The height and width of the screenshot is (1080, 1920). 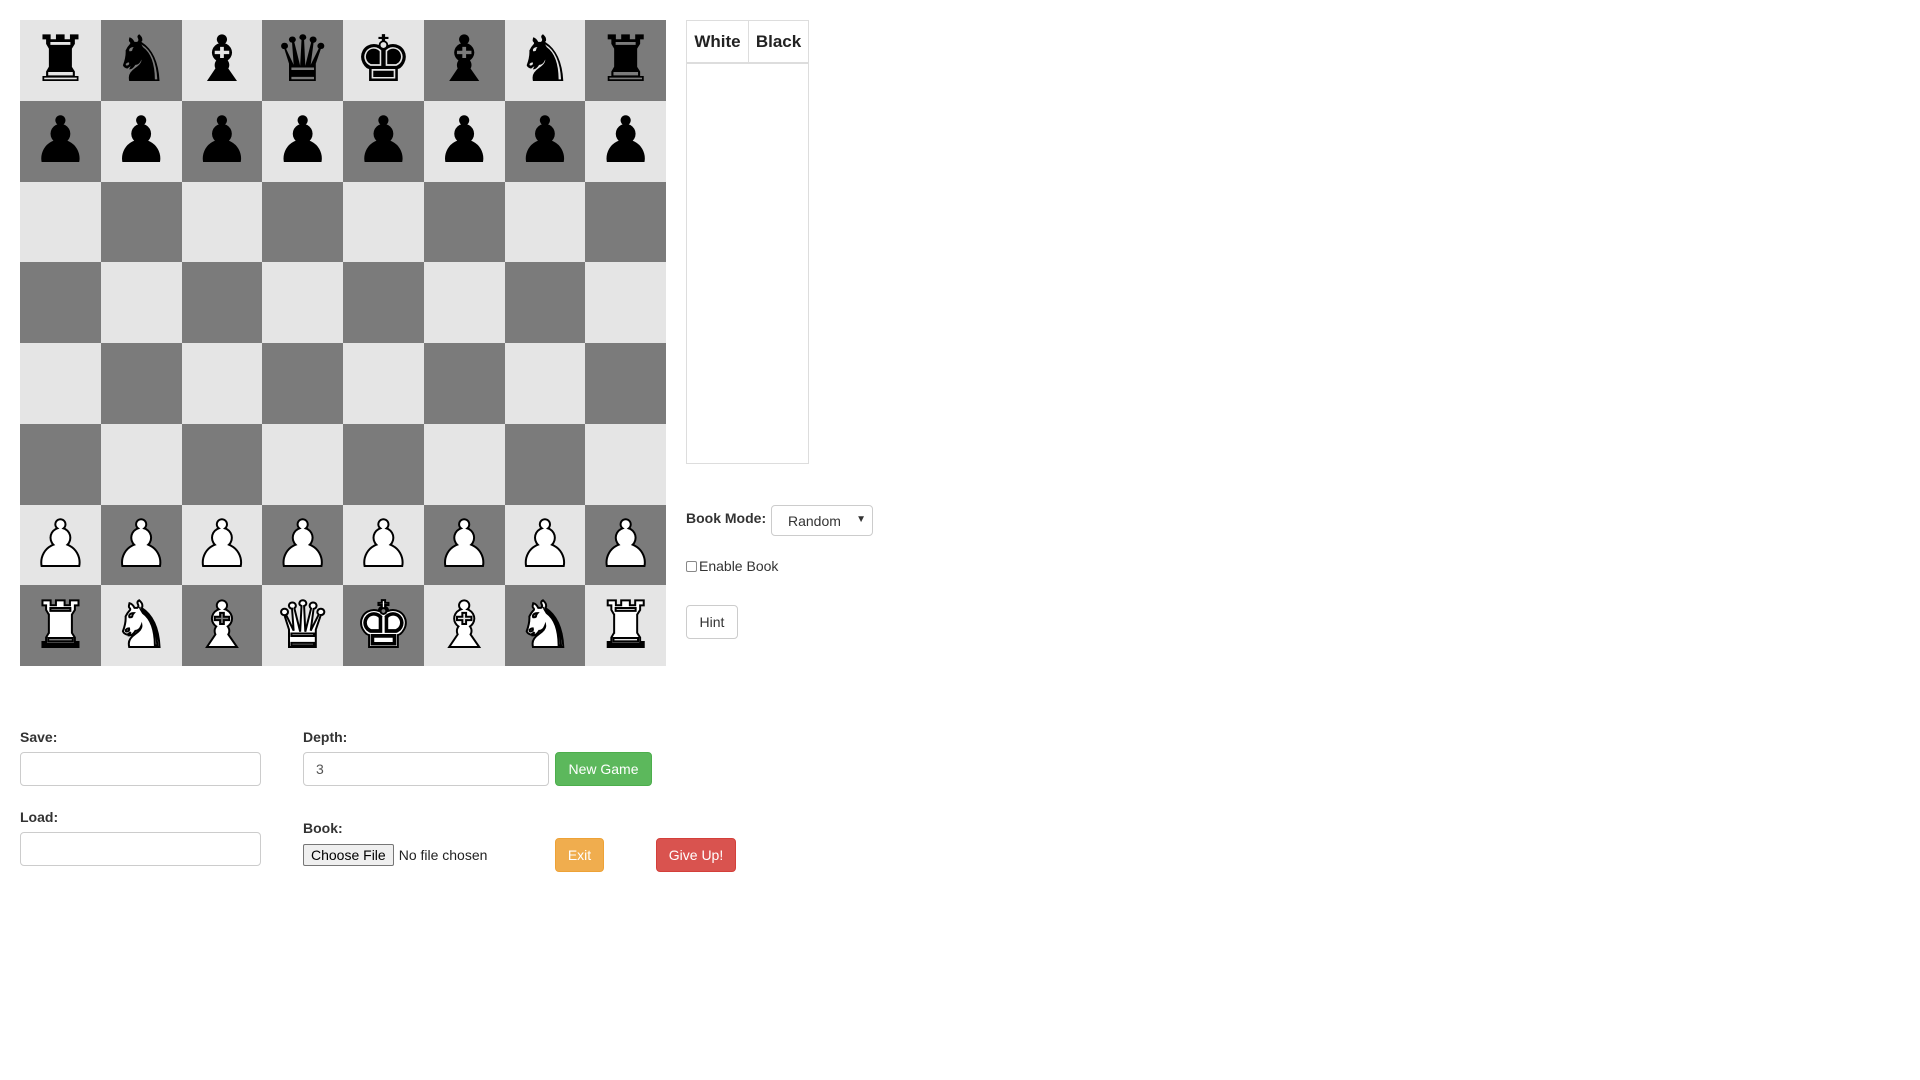 What do you see at coordinates (60, 222) in the screenshot?
I see `square-a6` at bounding box center [60, 222].